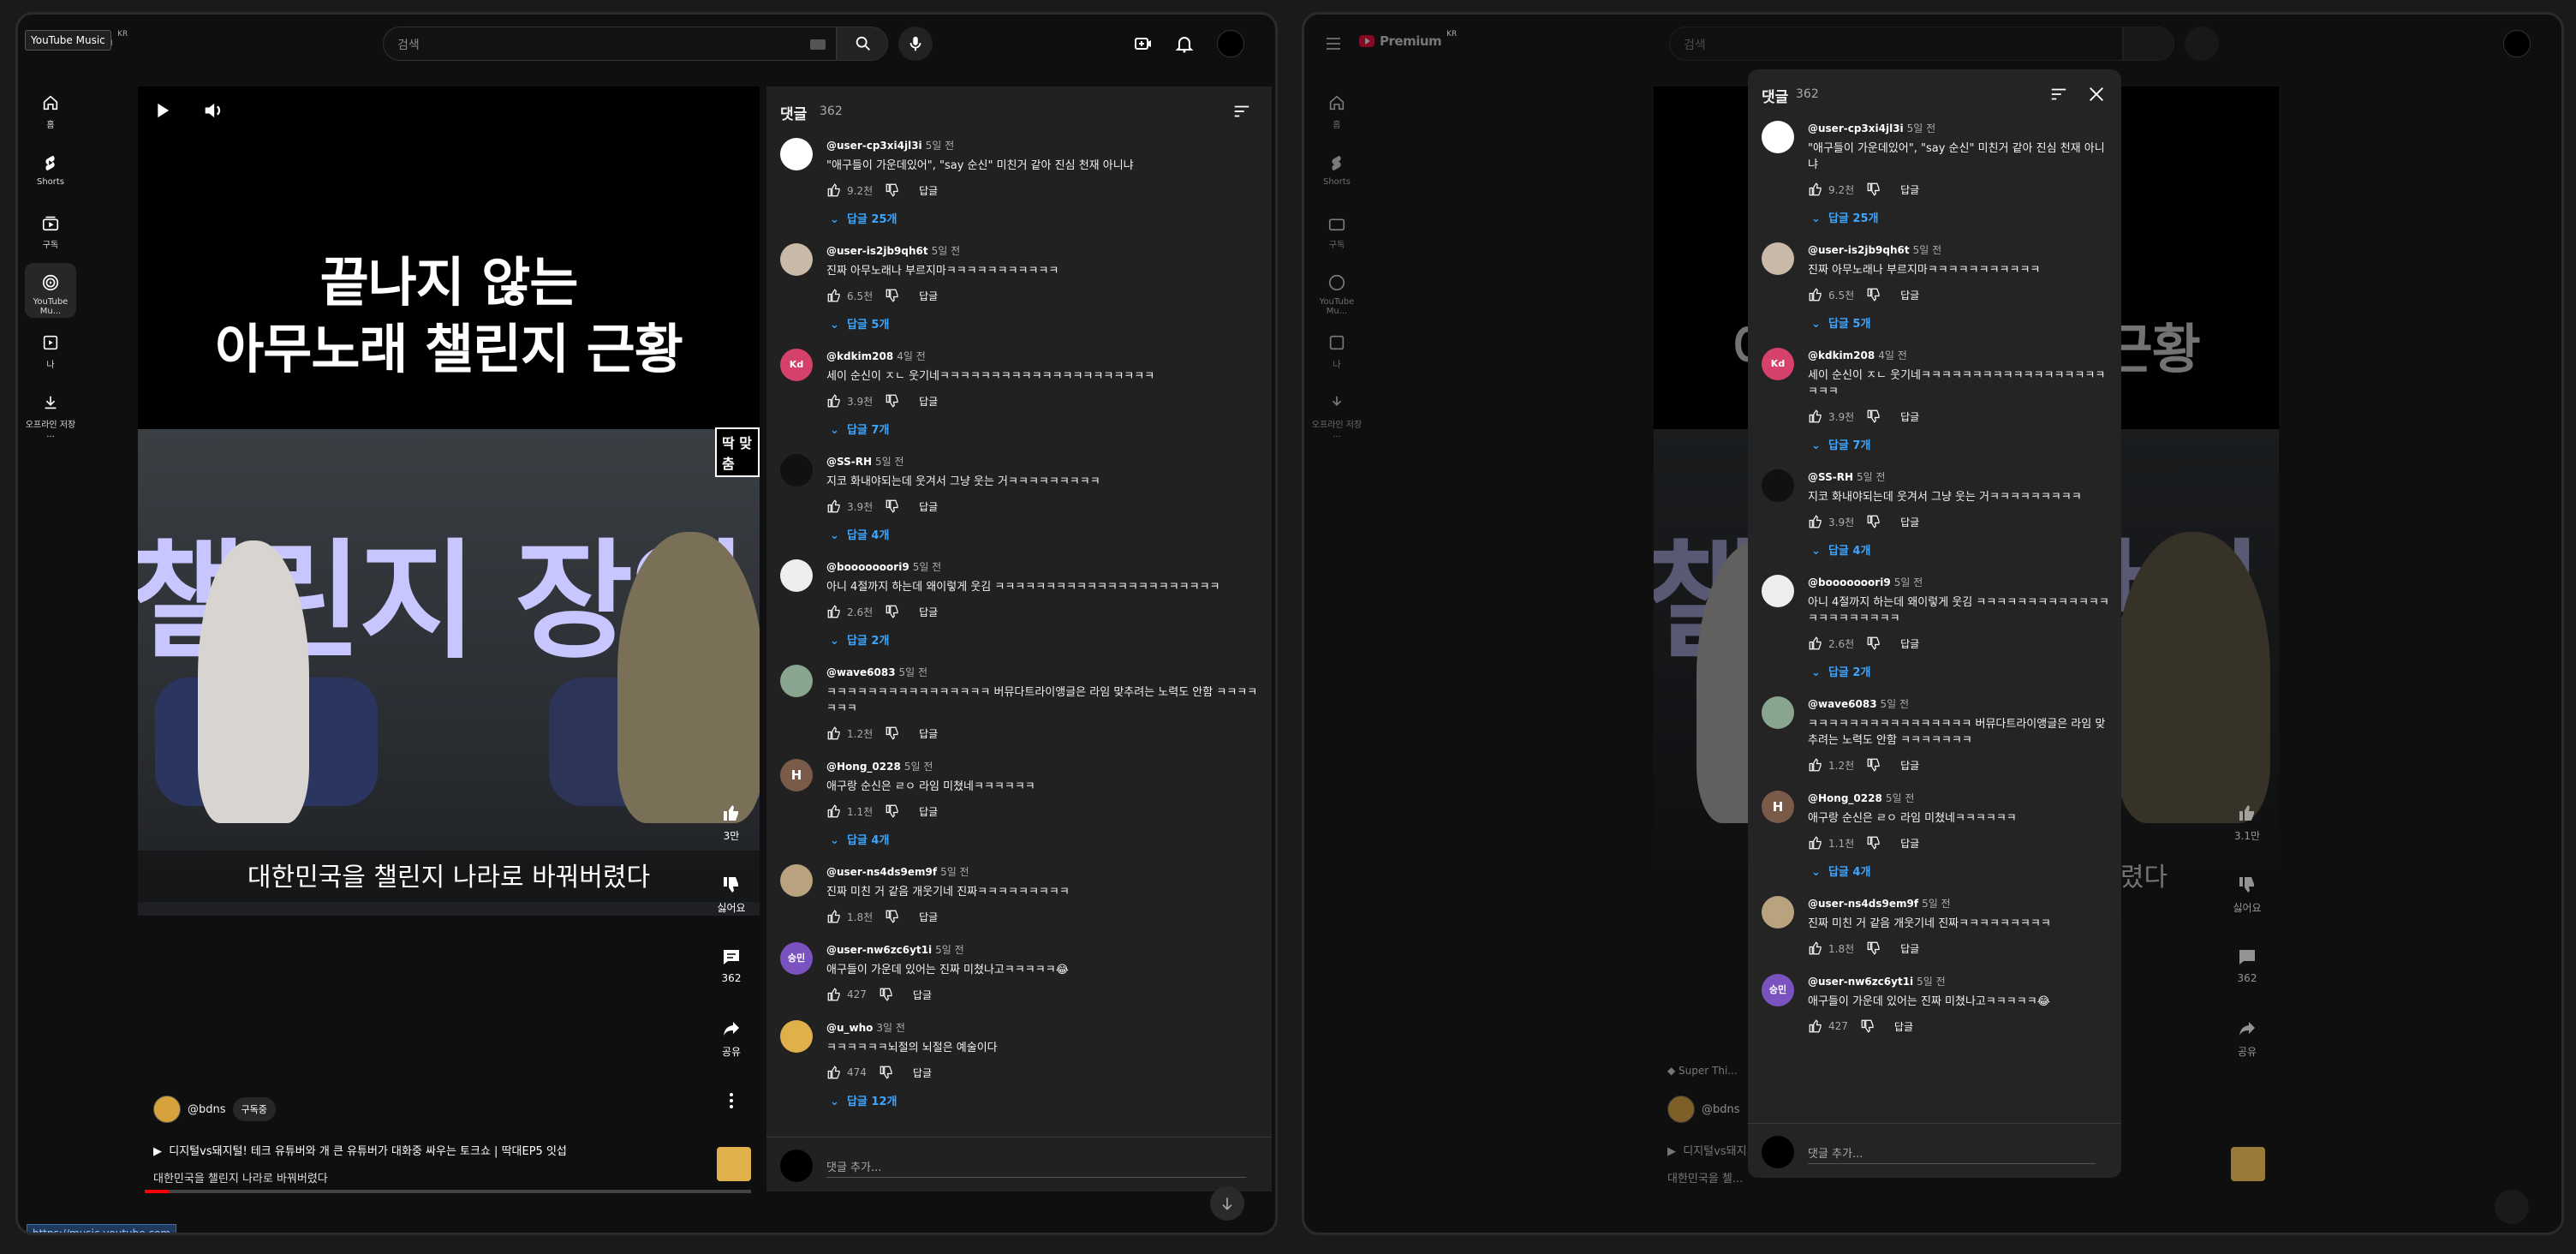 The image size is (2576, 1254). What do you see at coordinates (731, 982) in the screenshot?
I see `comments-button: 362` at bounding box center [731, 982].